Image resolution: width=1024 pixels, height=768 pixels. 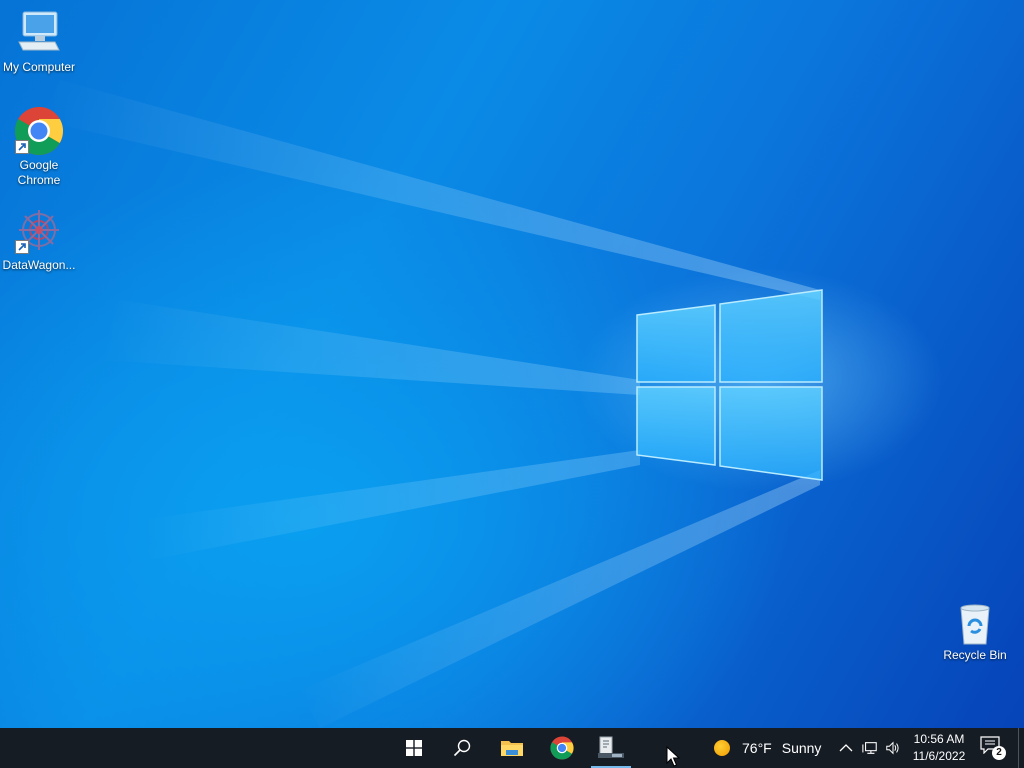 I want to click on desktop-icon-recycle-bin: Recycle Bin, so click(x=975, y=632).